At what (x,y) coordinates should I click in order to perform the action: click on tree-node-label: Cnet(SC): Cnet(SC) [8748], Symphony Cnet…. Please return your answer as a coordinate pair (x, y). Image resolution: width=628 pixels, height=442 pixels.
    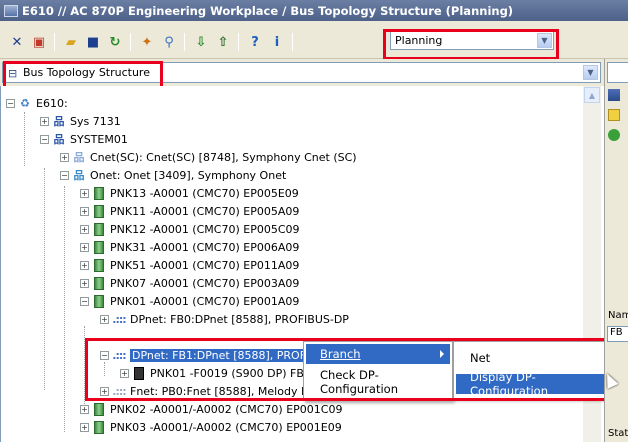
    Looking at the image, I should click on (223, 157).